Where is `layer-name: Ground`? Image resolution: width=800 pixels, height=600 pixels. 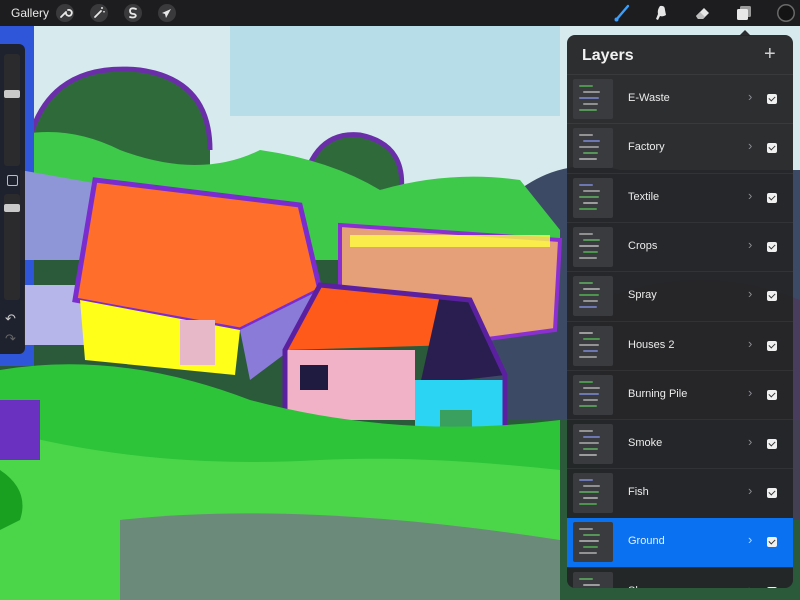 layer-name: Ground is located at coordinates (646, 540).